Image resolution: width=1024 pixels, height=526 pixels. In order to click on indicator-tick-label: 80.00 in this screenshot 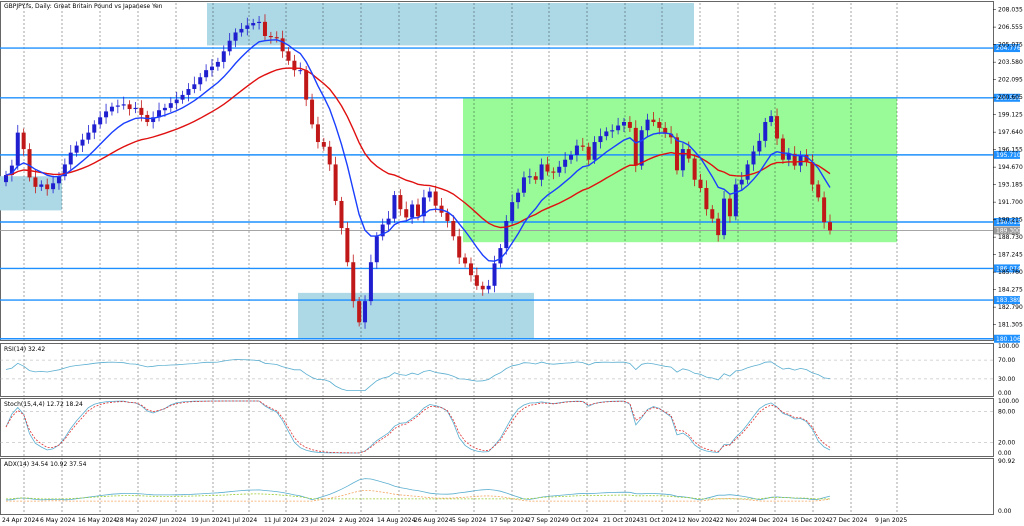, I will do `click(1006, 411)`.